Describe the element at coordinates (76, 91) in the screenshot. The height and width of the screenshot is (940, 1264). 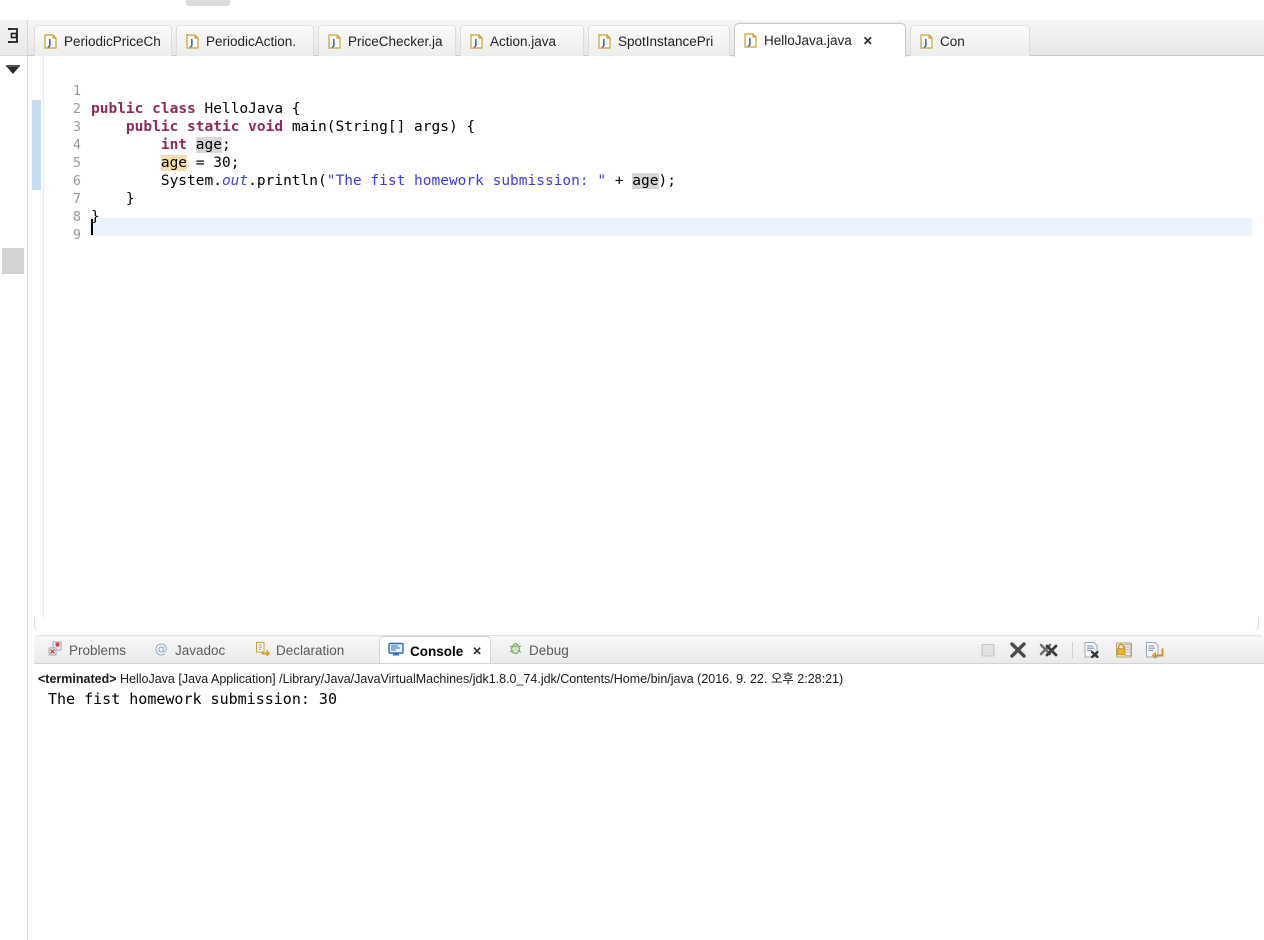
I see `line-number: 1` at that location.